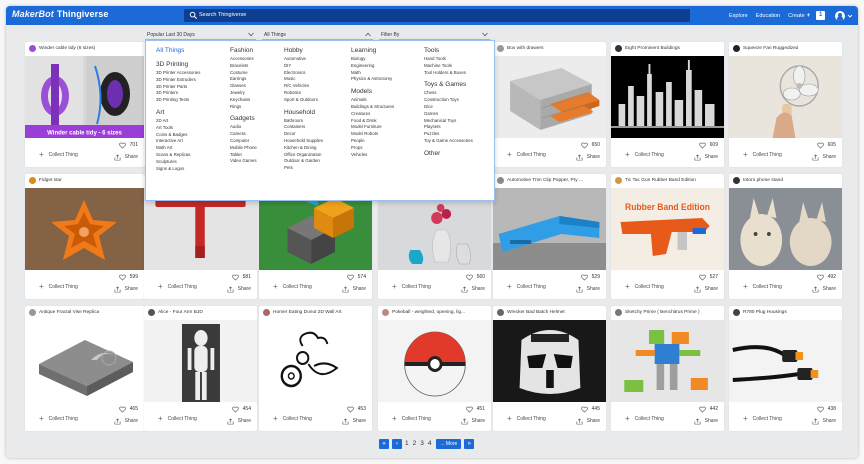 This screenshot has height=464, width=864. What do you see at coordinates (243, 100) in the screenshot?
I see `subcategory-item: Keychains` at bounding box center [243, 100].